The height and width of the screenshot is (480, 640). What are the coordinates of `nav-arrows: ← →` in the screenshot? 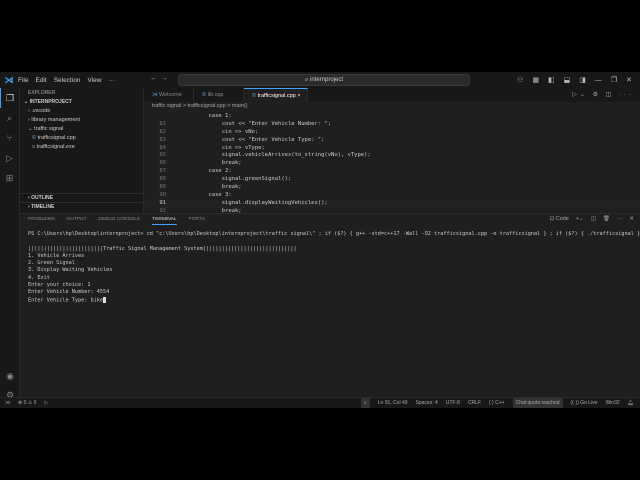 It's located at (159, 78).